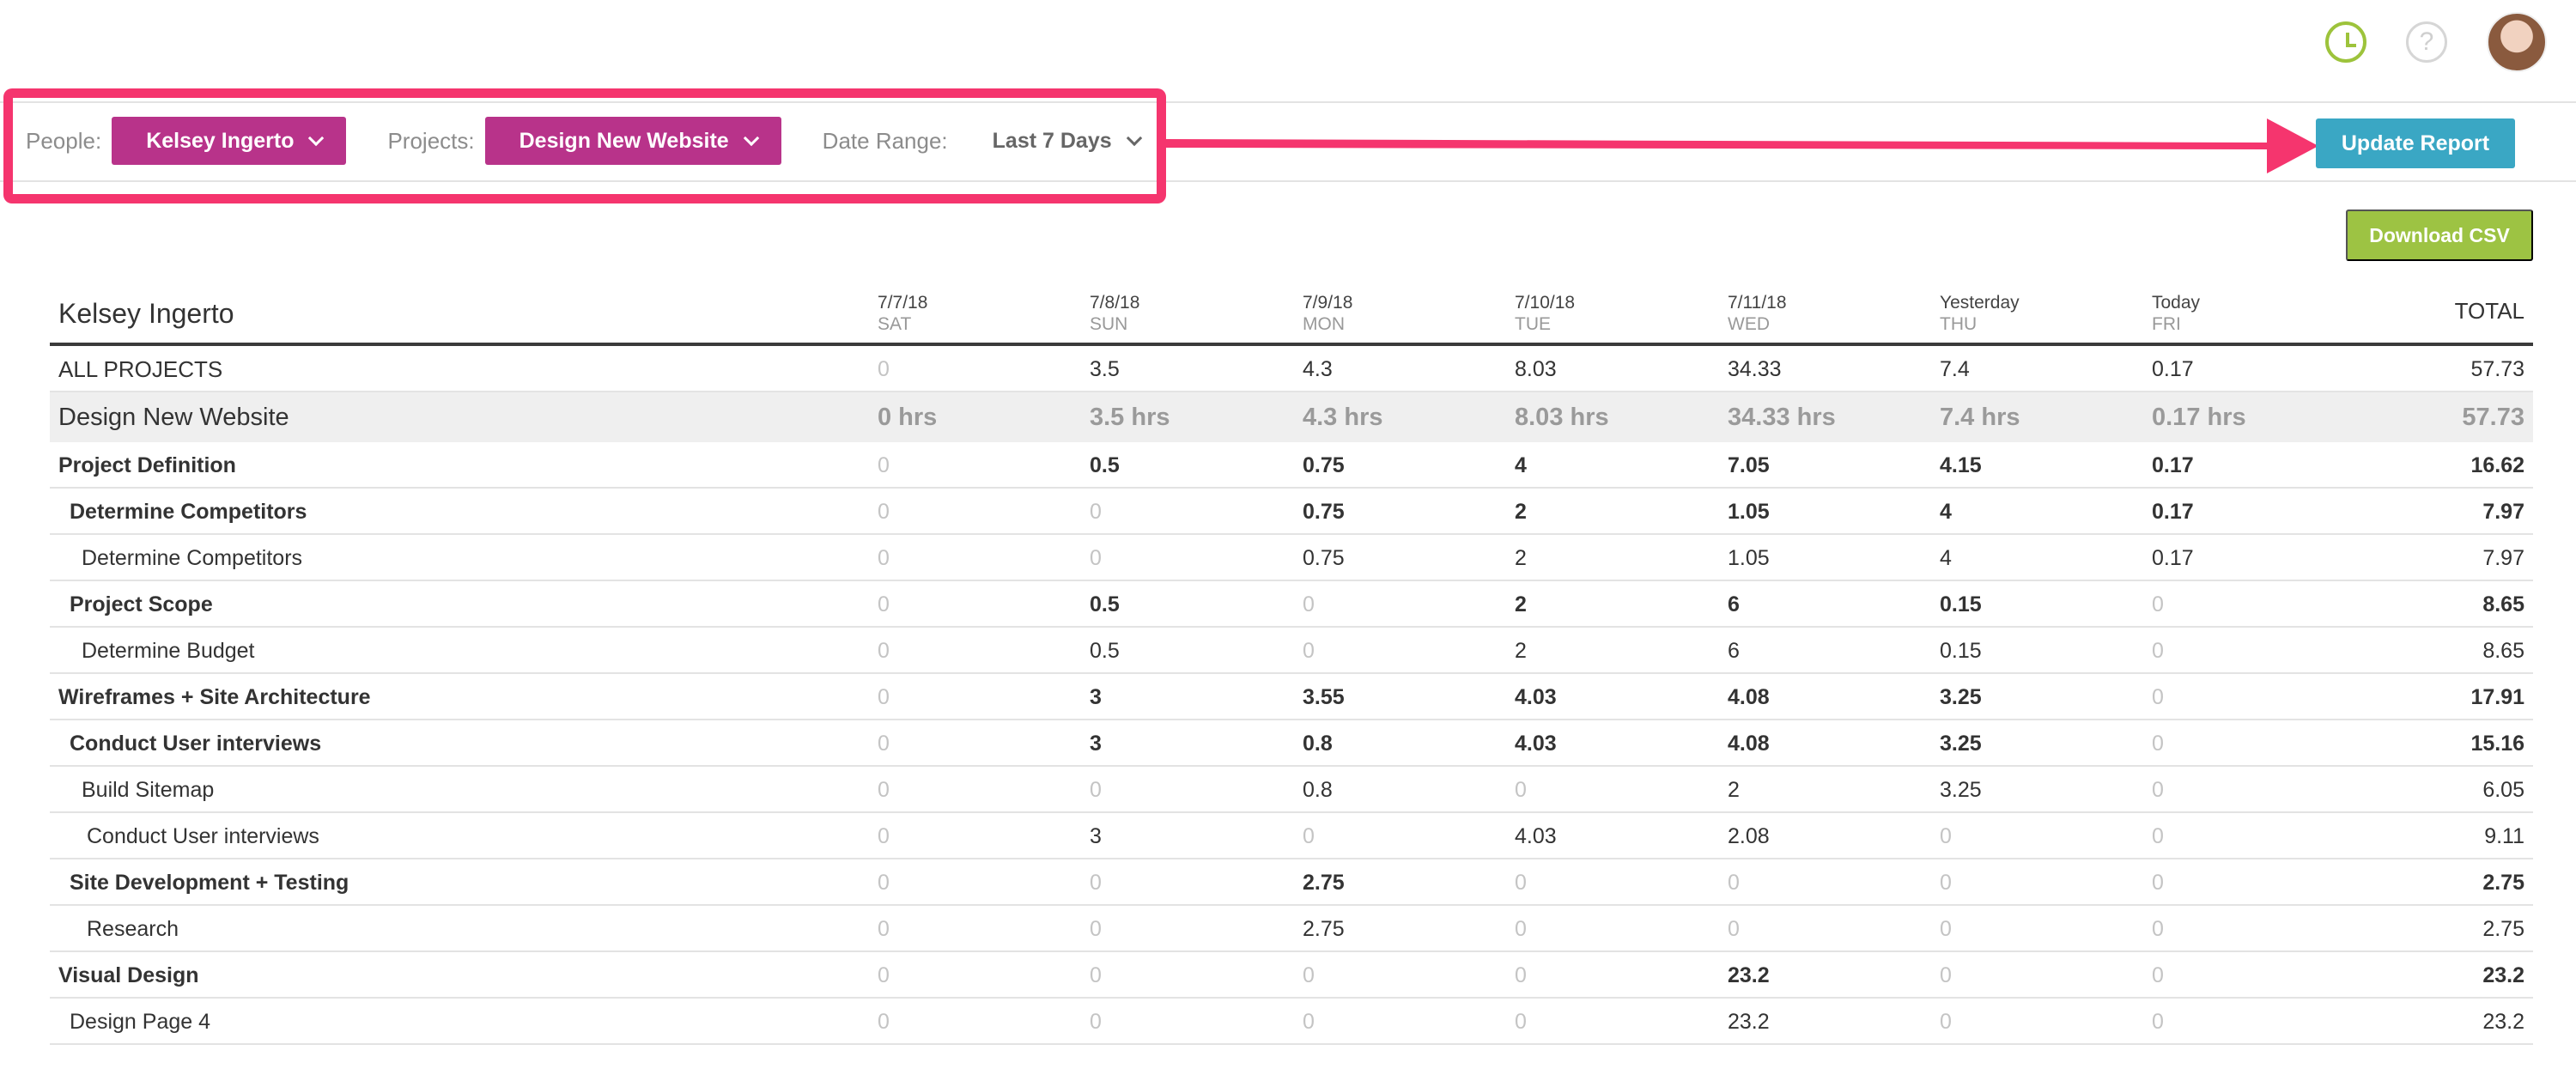 The image size is (2576, 1087). Describe the element at coordinates (1749, 975) in the screenshot. I see `cell-value: 23.2` at that location.